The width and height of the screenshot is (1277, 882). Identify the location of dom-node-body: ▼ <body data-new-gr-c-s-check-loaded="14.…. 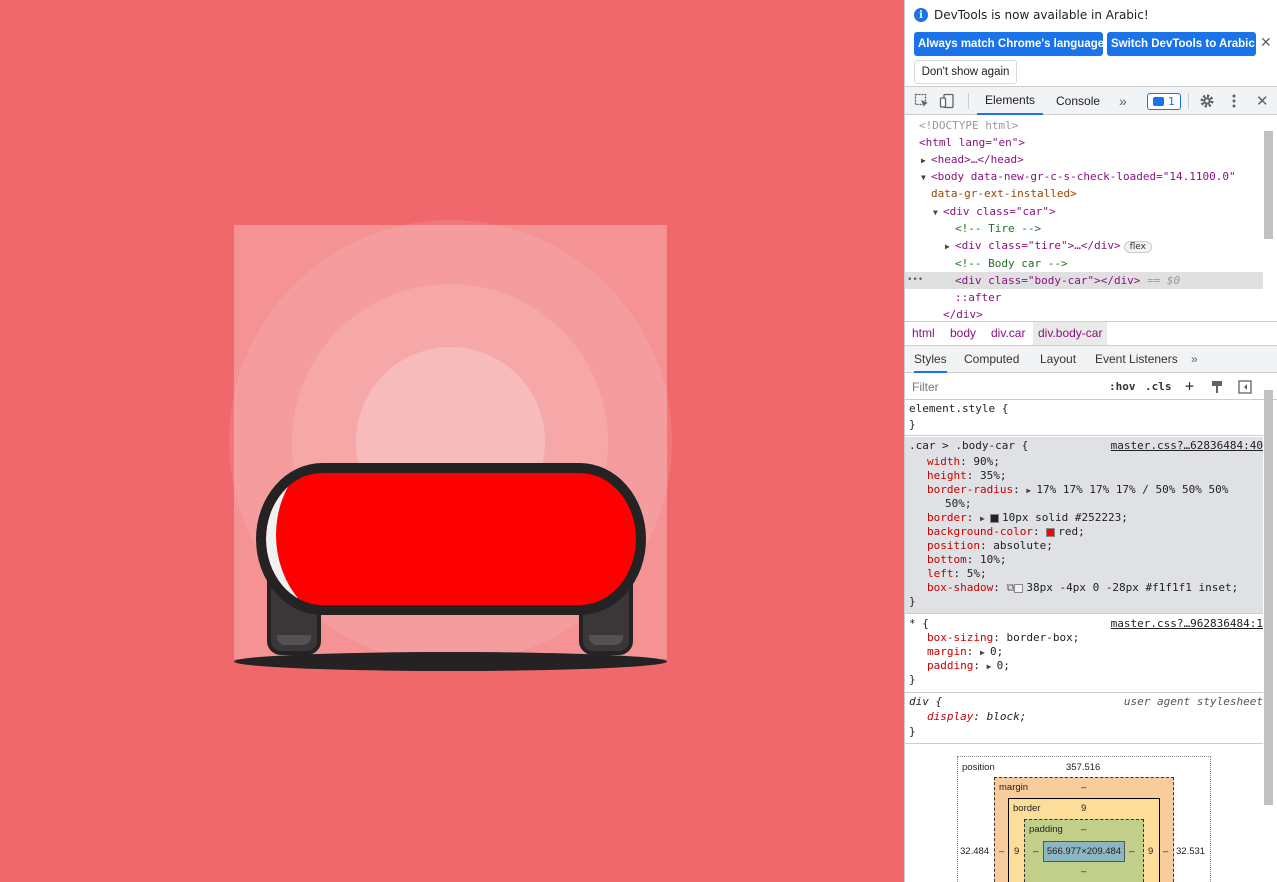
(1084, 176).